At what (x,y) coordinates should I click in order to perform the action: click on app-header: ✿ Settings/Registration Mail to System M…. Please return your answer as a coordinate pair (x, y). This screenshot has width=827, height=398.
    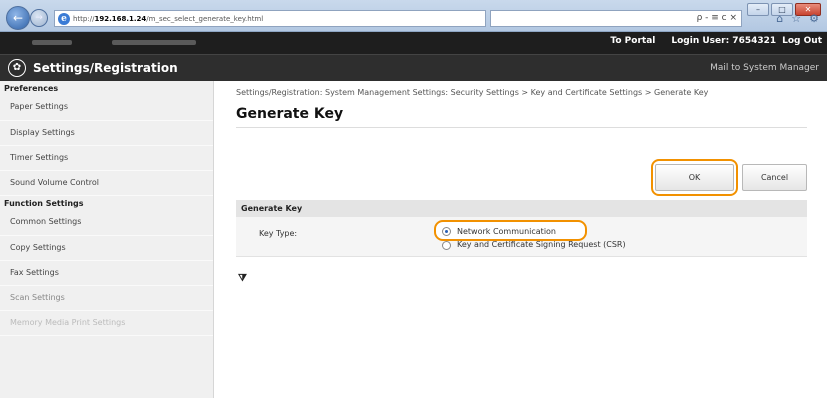
    Looking at the image, I should click on (413, 67).